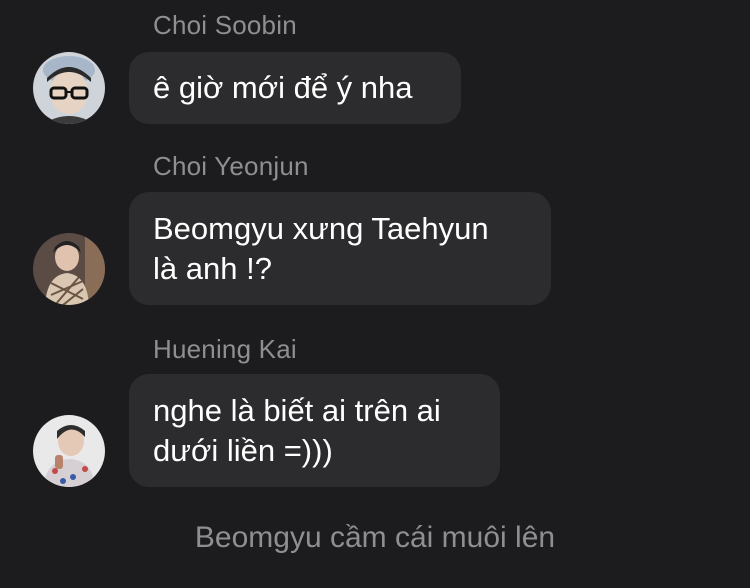  What do you see at coordinates (225, 349) in the screenshot?
I see `sender-name: Huening Kai` at bounding box center [225, 349].